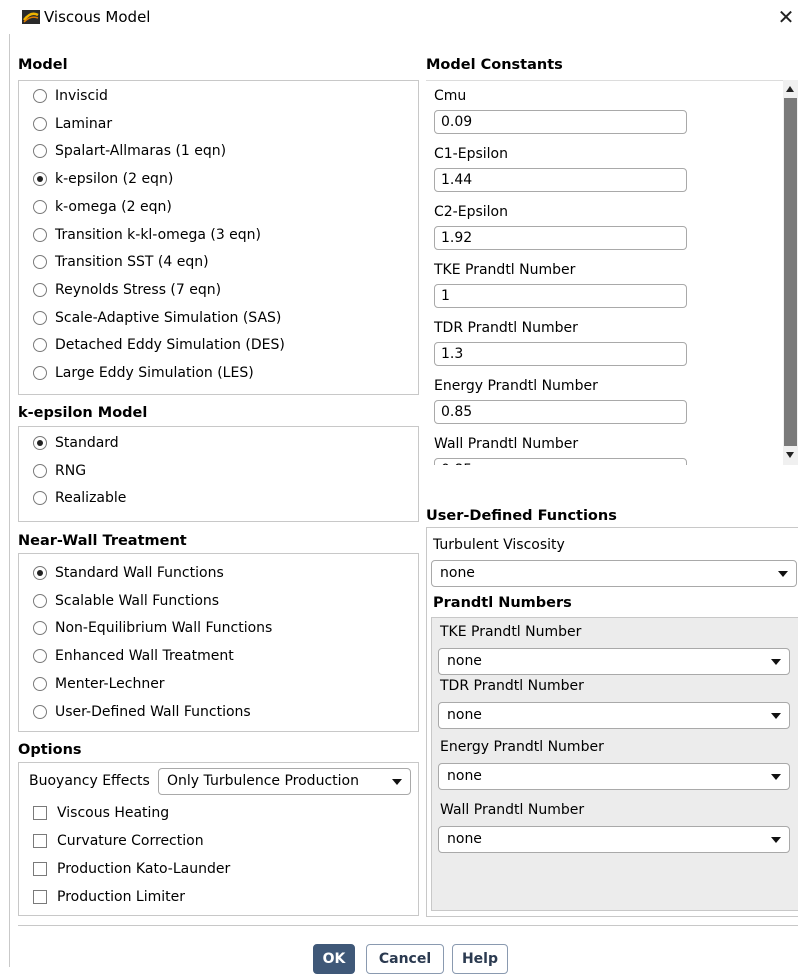  What do you see at coordinates (72, 124) in the screenshot?
I see `model-option: Laminar` at bounding box center [72, 124].